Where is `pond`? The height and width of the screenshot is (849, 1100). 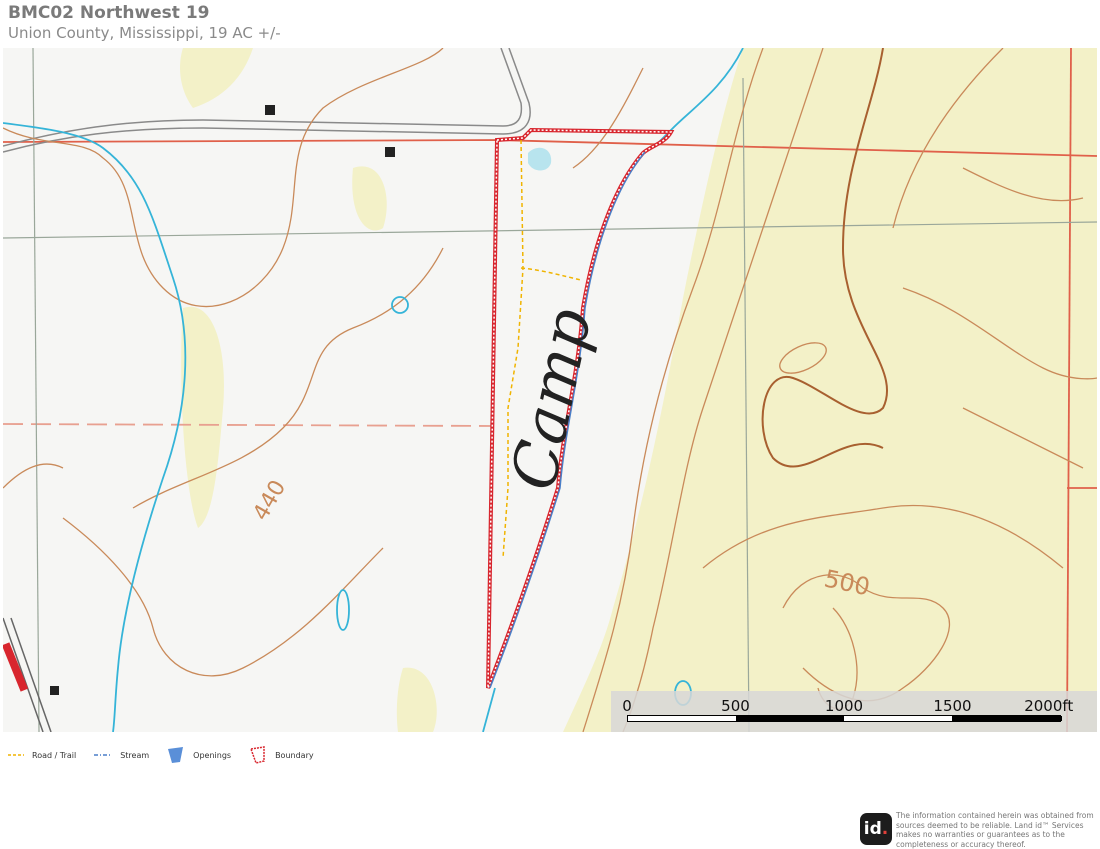
pond is located at coordinates (540, 159).